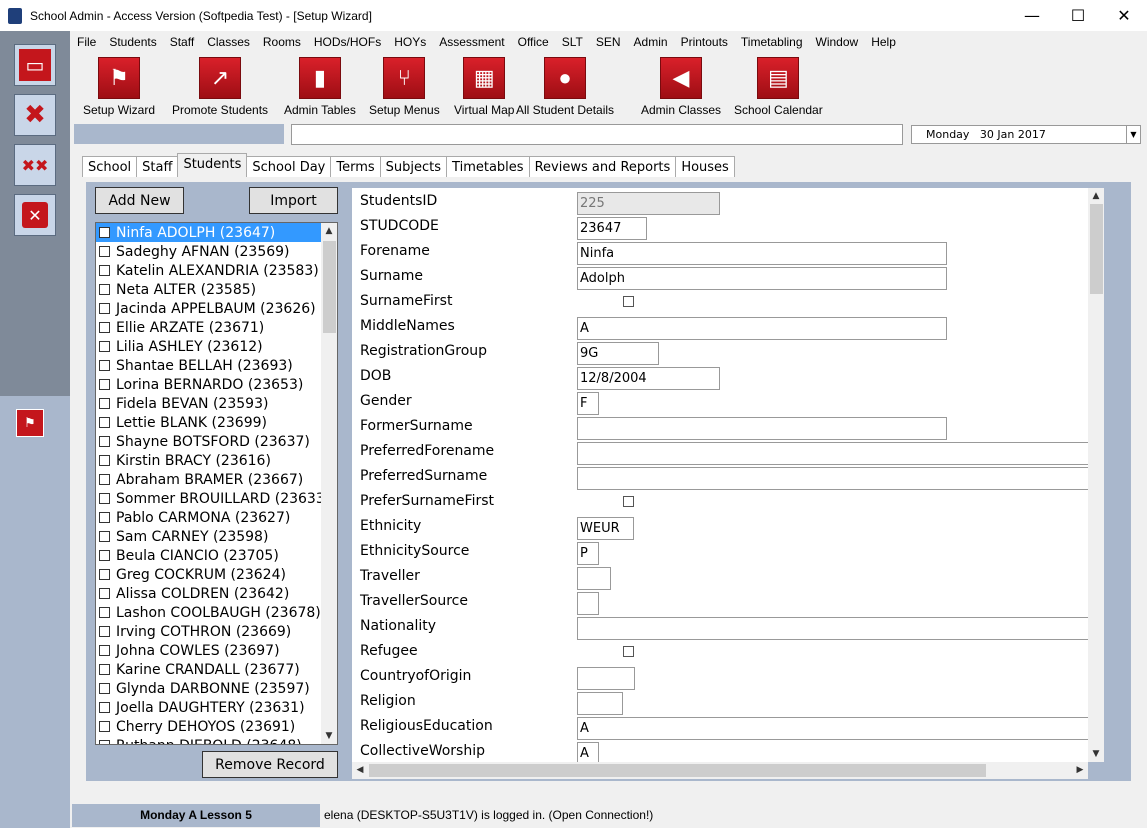 The height and width of the screenshot is (828, 1147). I want to click on formersurname-field, so click(762, 428).